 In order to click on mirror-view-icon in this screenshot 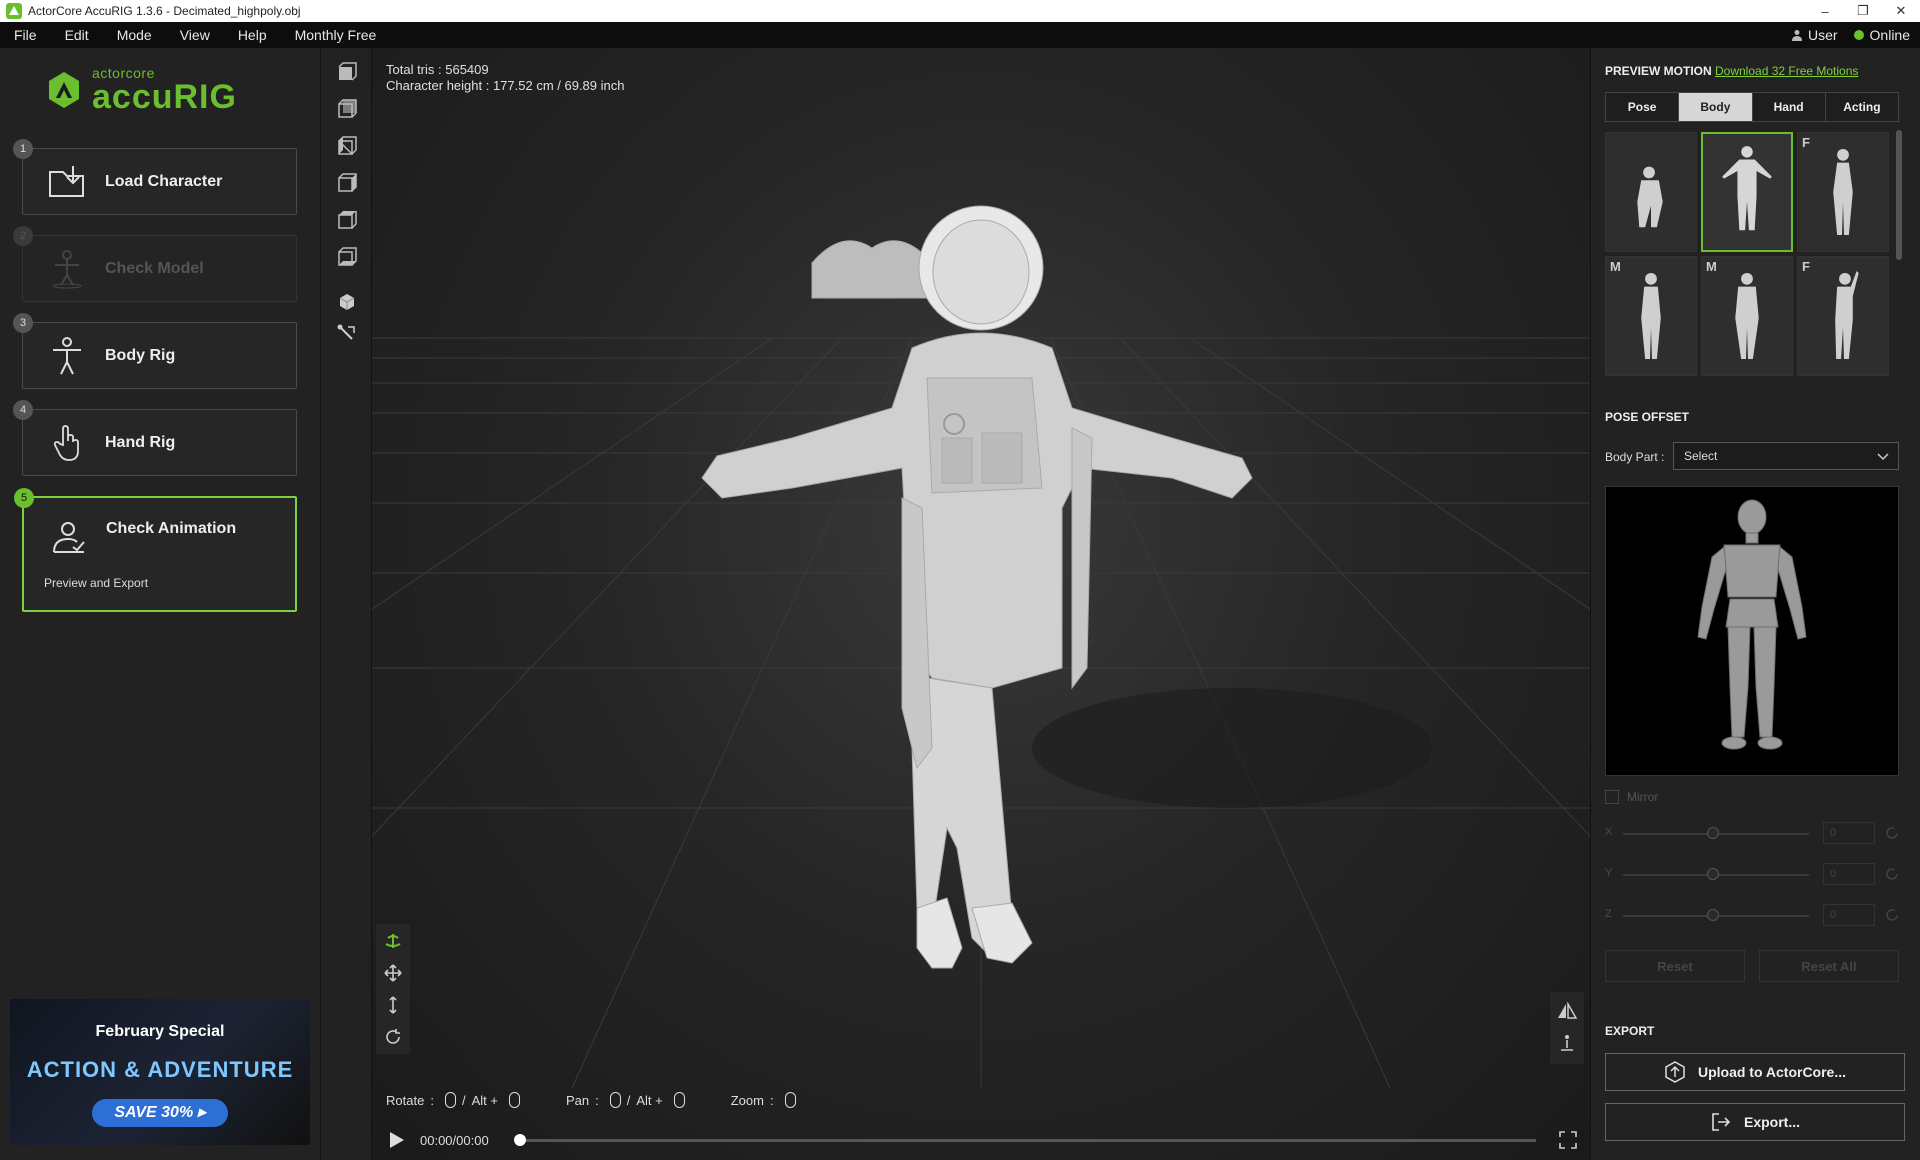, I will do `click(1567, 1011)`.